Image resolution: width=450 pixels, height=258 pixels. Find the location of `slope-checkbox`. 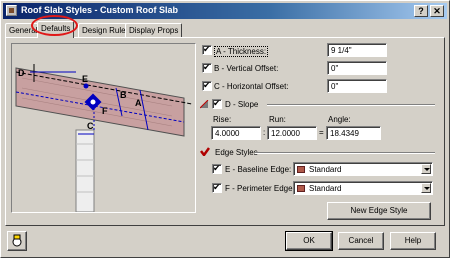

slope-checkbox is located at coordinates (217, 103).